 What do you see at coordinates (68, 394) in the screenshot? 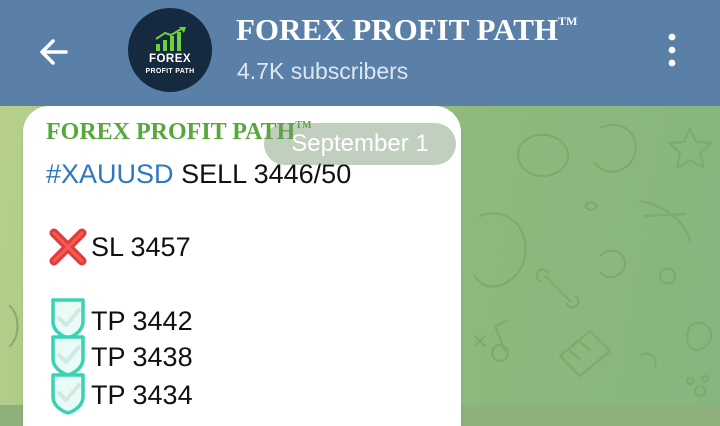
I see `check-shield-icon` at bounding box center [68, 394].